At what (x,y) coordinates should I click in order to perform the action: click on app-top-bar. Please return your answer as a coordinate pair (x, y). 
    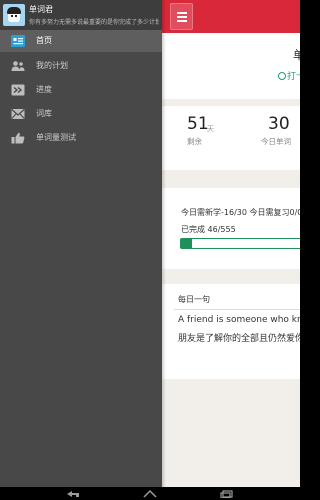
    Looking at the image, I should click on (231, 16).